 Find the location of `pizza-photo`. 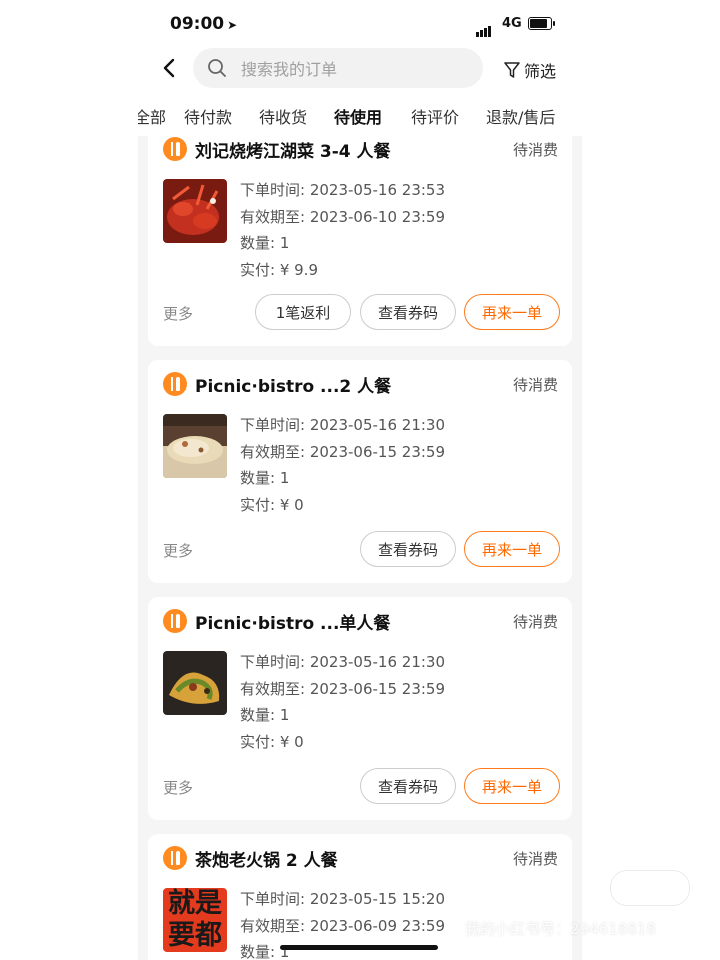

pizza-photo is located at coordinates (195, 446).